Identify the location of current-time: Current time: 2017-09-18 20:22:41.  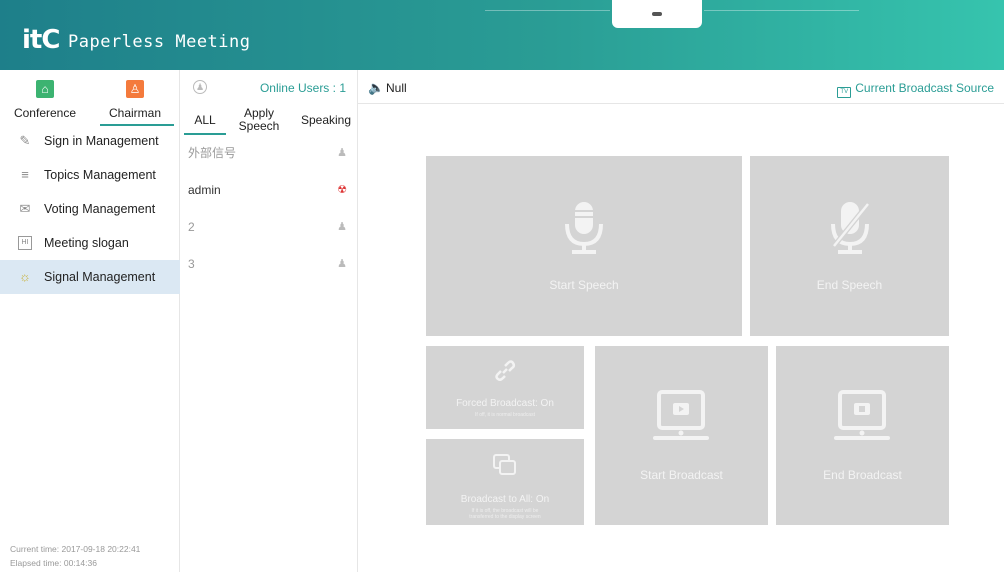
(75, 549).